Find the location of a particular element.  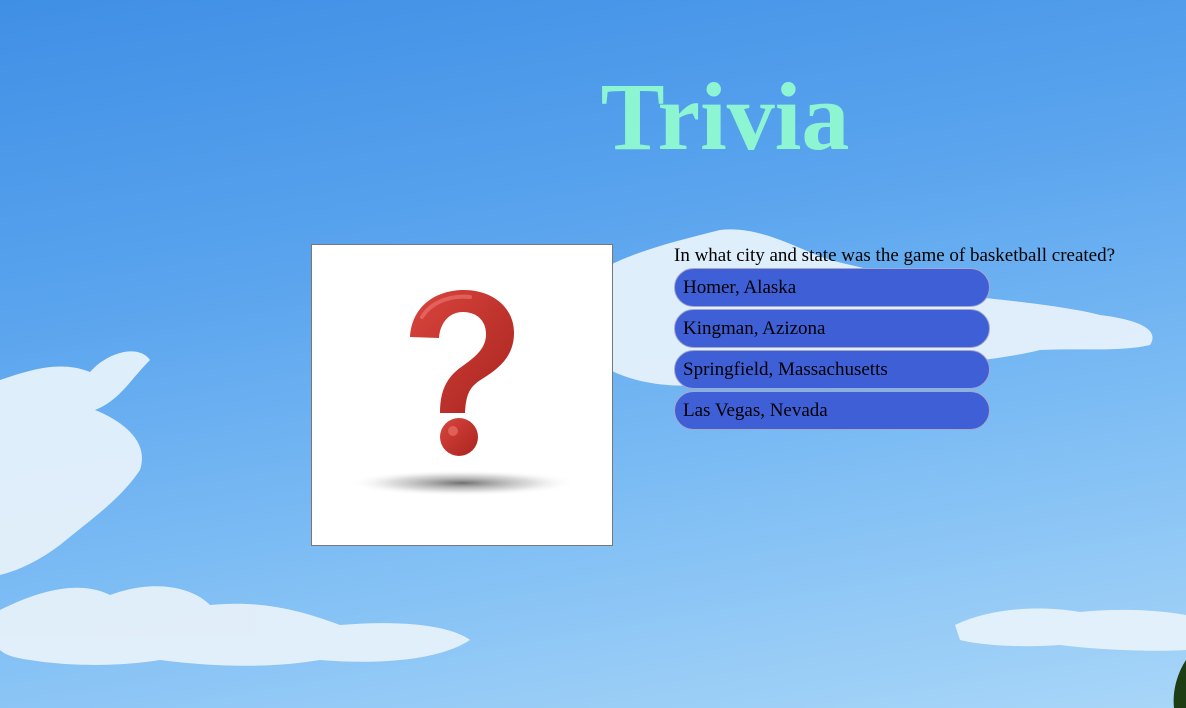

answer-button-homer-alaska: Homer, Alaska is located at coordinates (832, 287).